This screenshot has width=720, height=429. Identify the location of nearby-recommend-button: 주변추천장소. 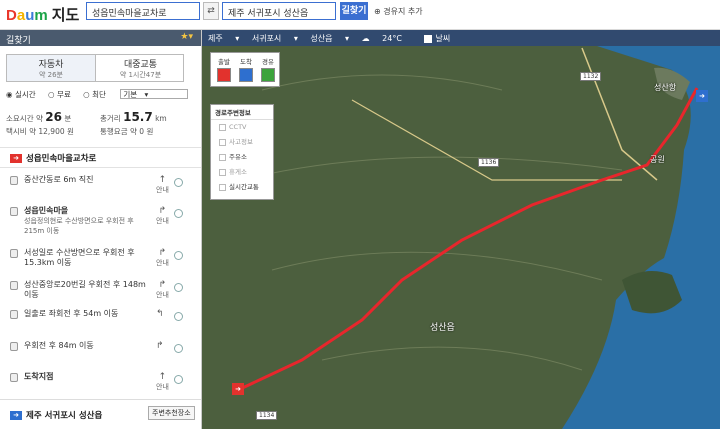
(171, 413).